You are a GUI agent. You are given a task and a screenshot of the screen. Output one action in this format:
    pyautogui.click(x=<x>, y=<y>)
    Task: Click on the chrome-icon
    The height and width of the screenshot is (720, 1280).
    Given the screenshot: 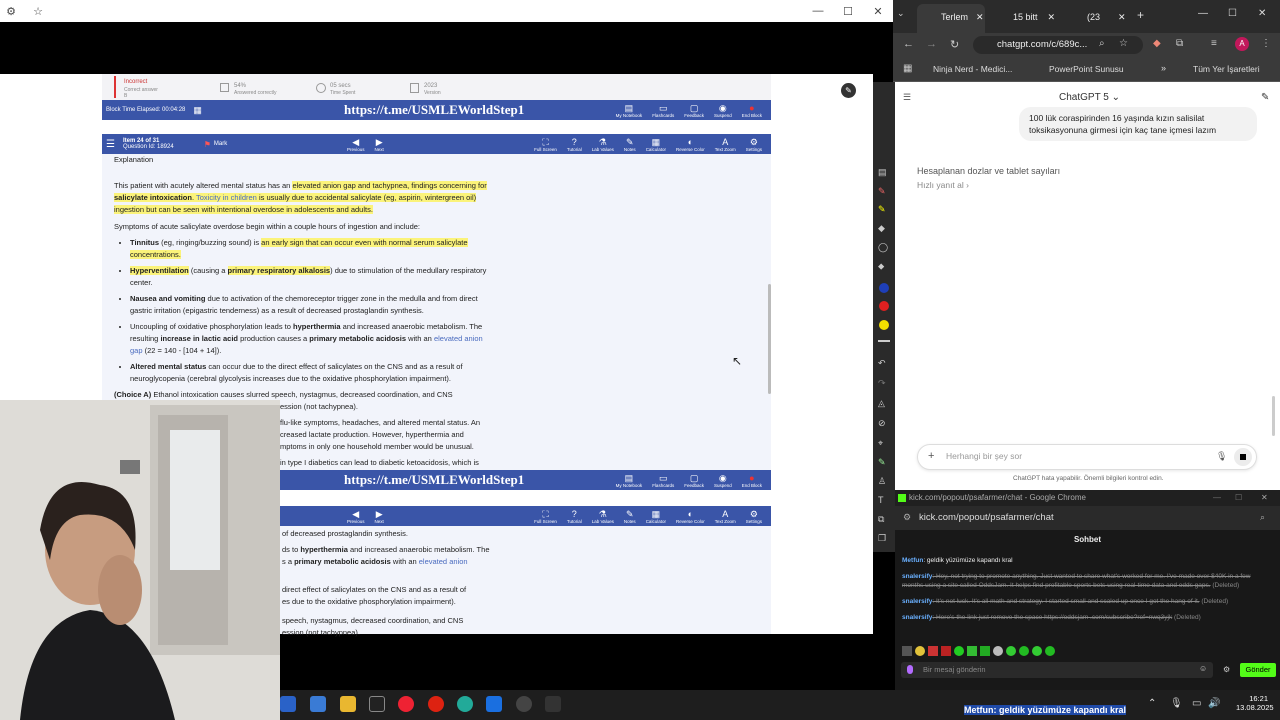 What is the action you would take?
    pyautogui.click(x=406, y=704)
    